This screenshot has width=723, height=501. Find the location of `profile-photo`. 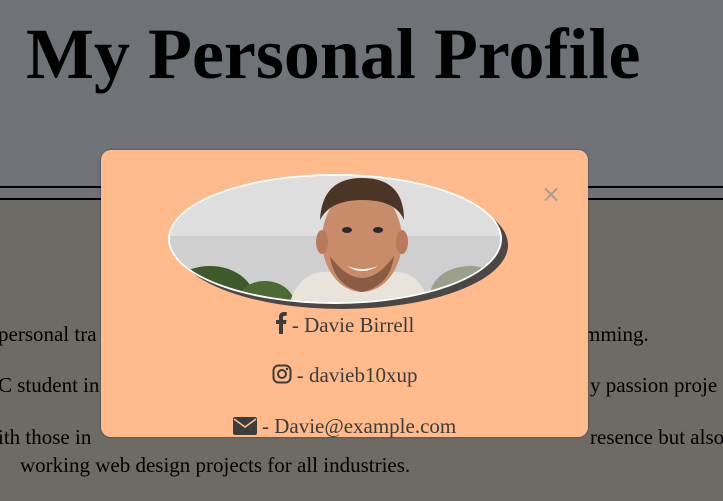

profile-photo is located at coordinates (335, 239).